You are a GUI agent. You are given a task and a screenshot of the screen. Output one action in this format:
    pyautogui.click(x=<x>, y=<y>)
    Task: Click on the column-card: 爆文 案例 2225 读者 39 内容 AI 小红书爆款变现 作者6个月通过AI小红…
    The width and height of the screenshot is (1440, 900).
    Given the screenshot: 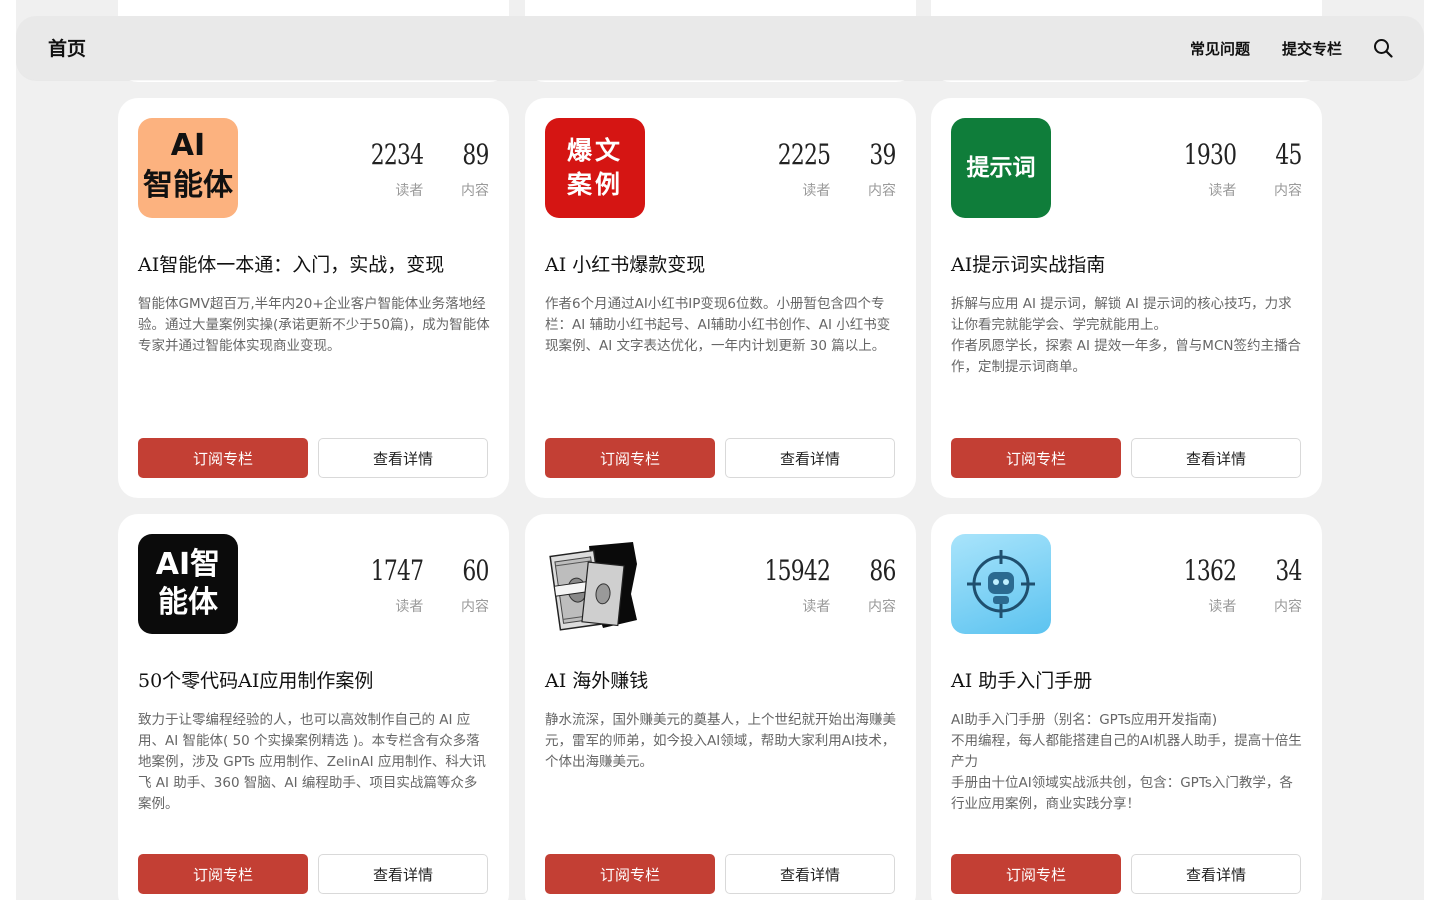 What is the action you would take?
    pyautogui.click(x=720, y=298)
    